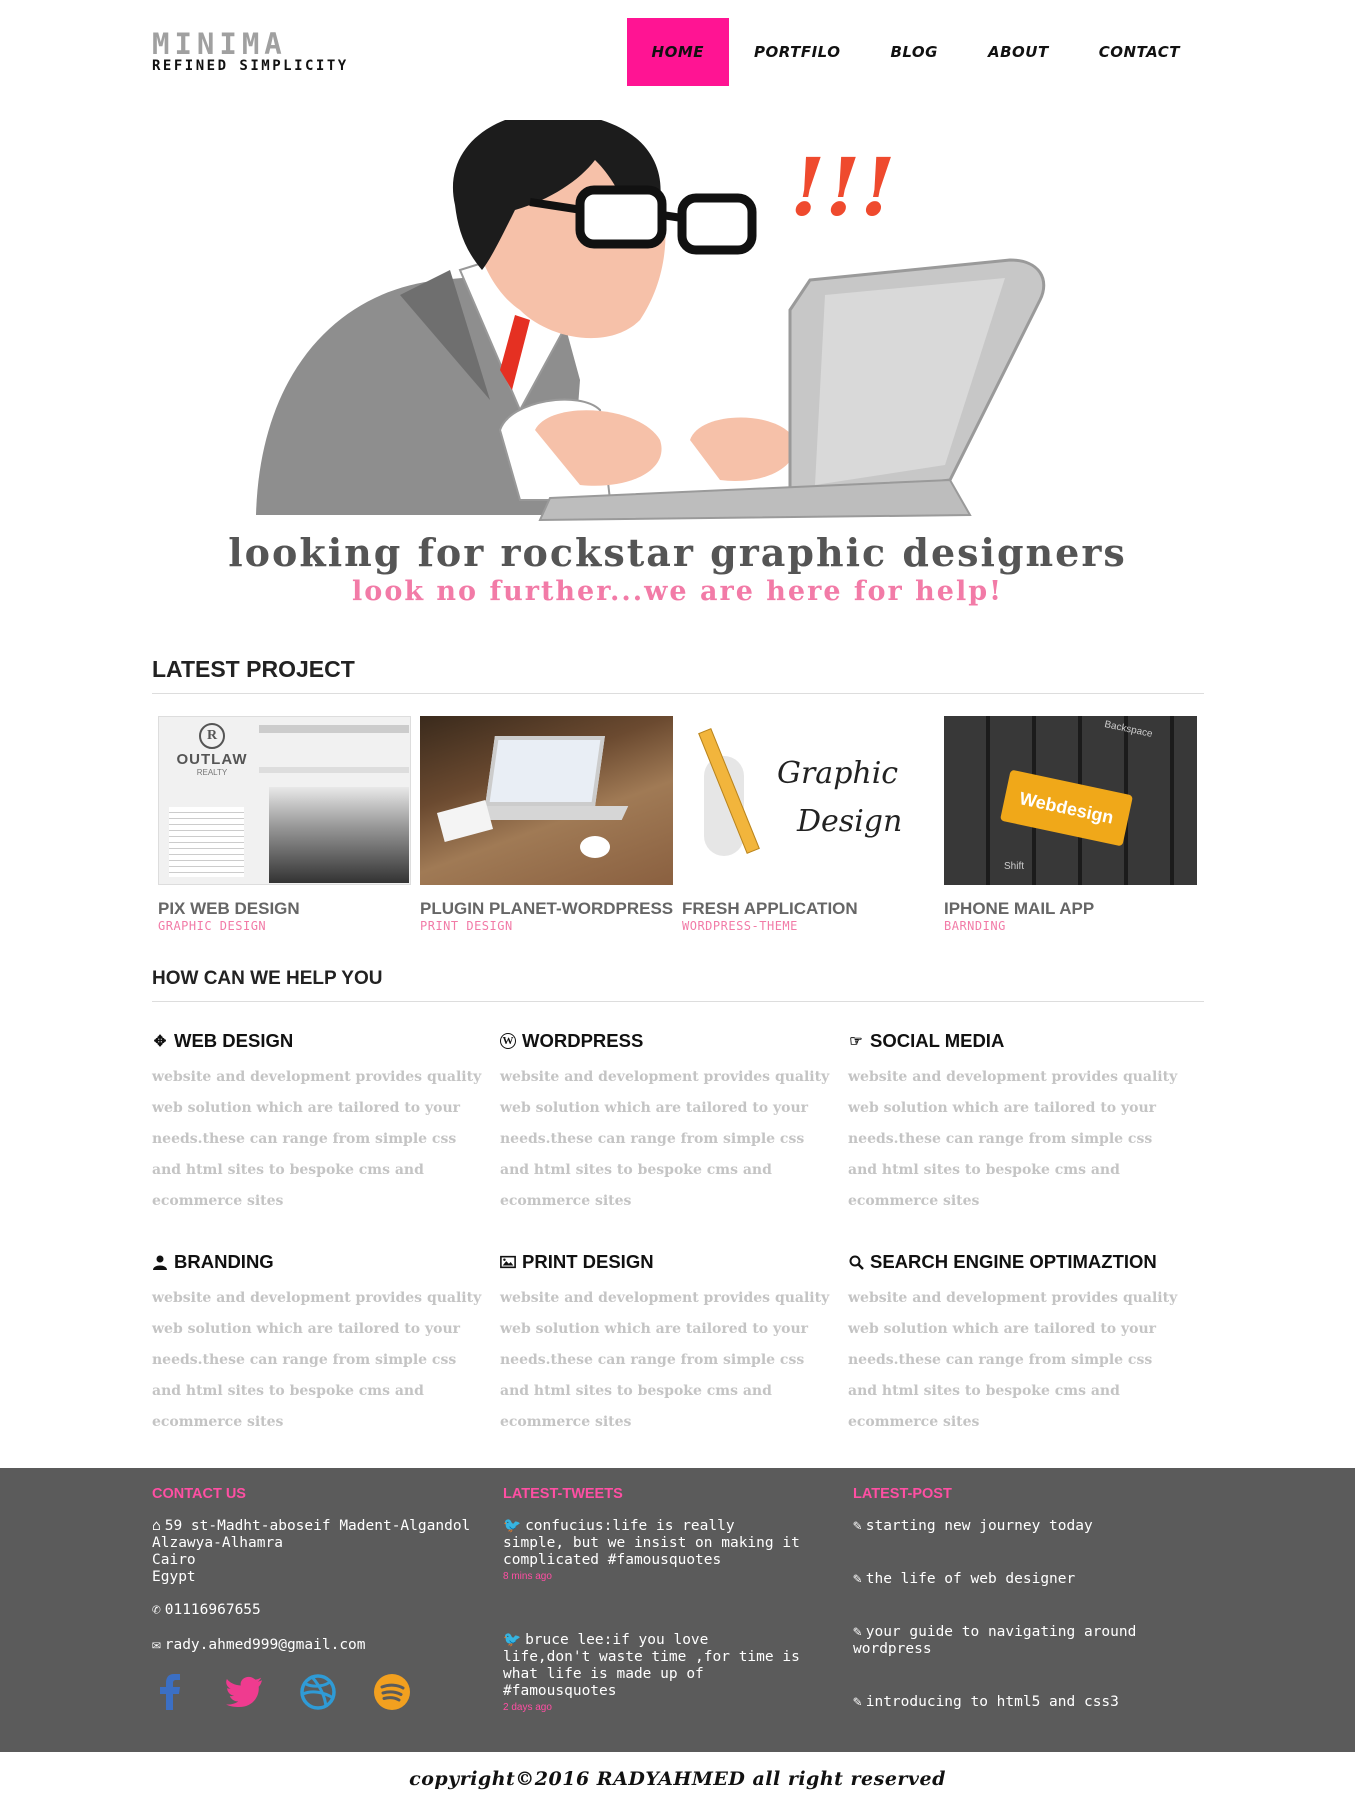 This screenshot has height=1812, width=1355. I want to click on post-link: ✎ the life of web designer, so click(1003, 1579).